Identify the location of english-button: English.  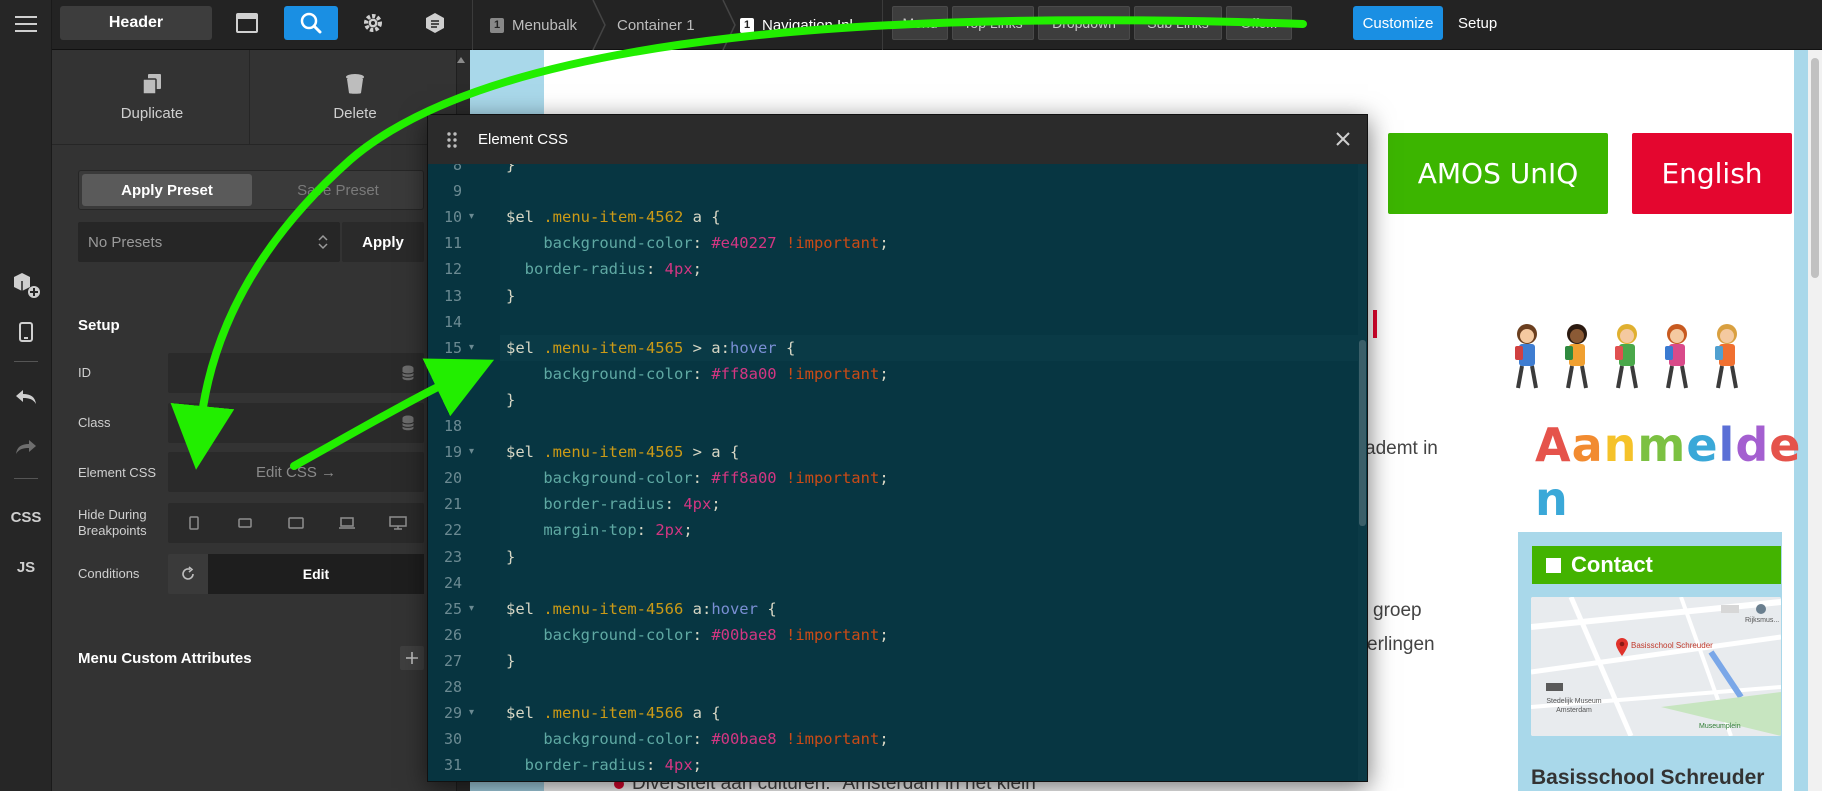
(1712, 173).